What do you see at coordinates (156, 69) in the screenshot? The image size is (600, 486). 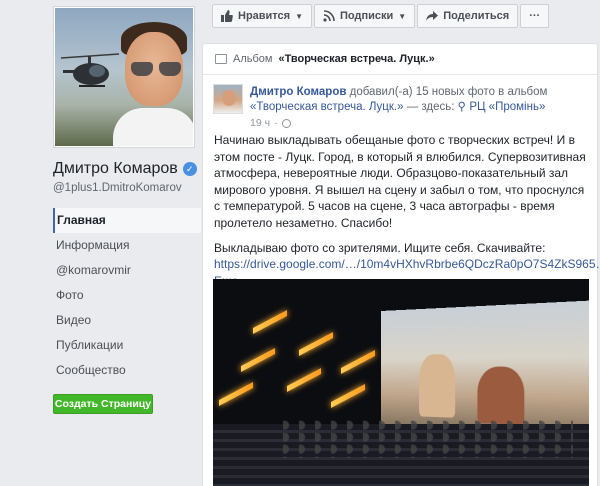 I see `sunglasses` at bounding box center [156, 69].